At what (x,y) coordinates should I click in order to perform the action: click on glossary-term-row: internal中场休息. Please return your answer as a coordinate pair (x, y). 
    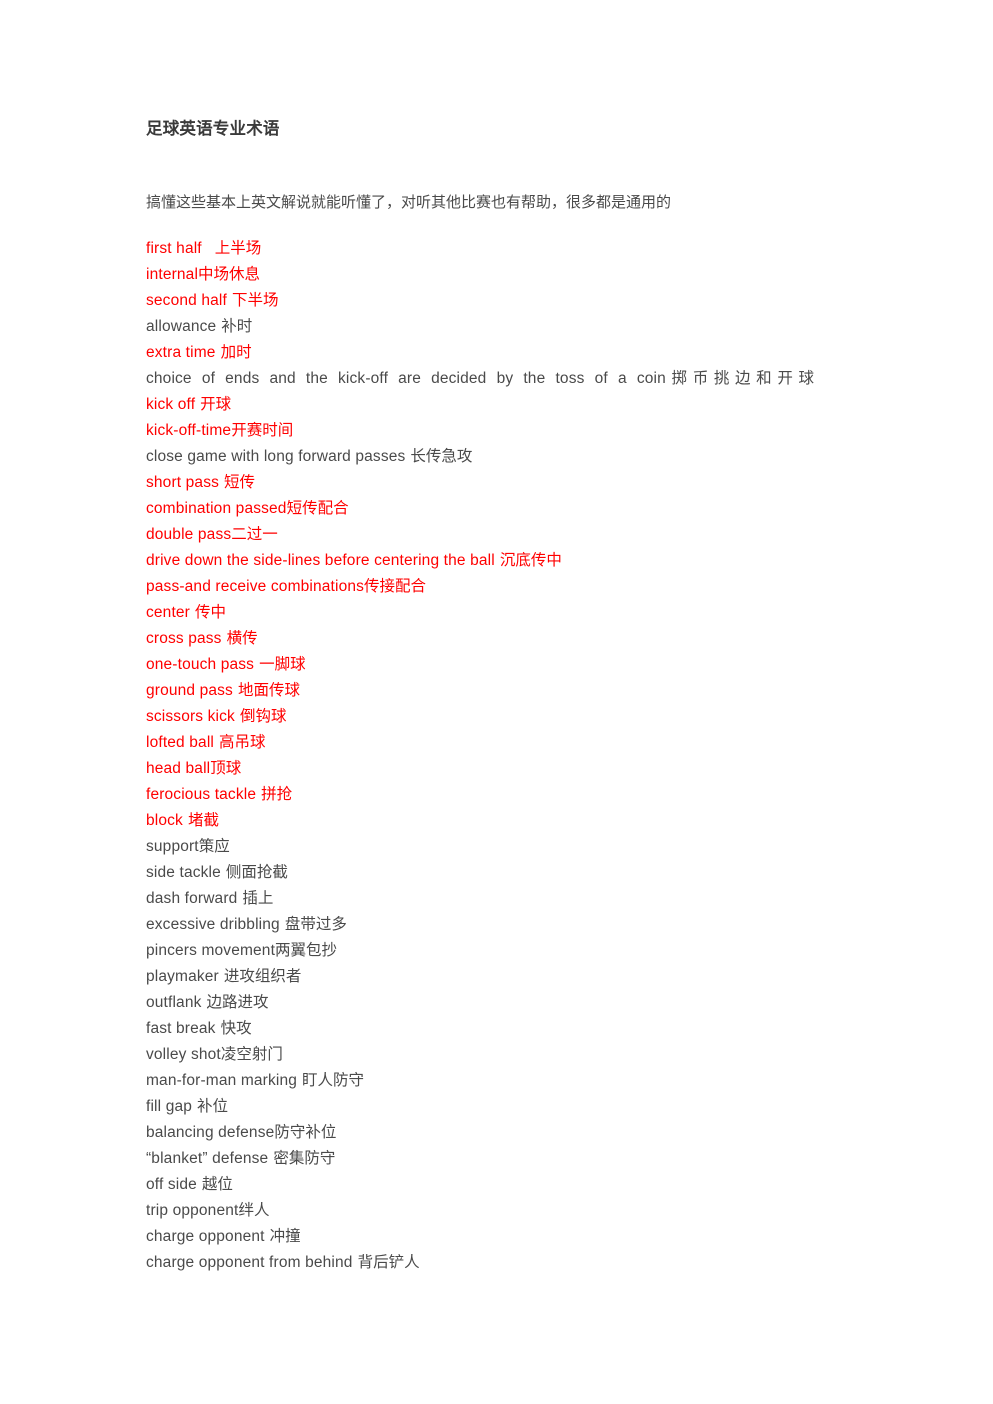
    Looking at the image, I should click on (480, 275).